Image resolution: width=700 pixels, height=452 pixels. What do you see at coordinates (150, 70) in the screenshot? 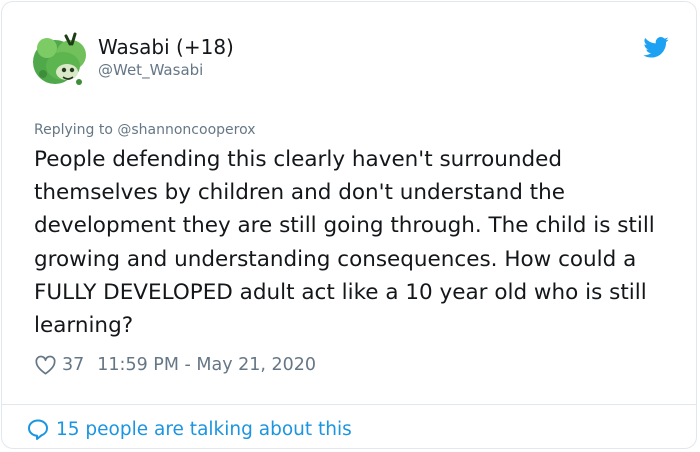
I see `author-handle: @Wet_Wasabi` at bounding box center [150, 70].